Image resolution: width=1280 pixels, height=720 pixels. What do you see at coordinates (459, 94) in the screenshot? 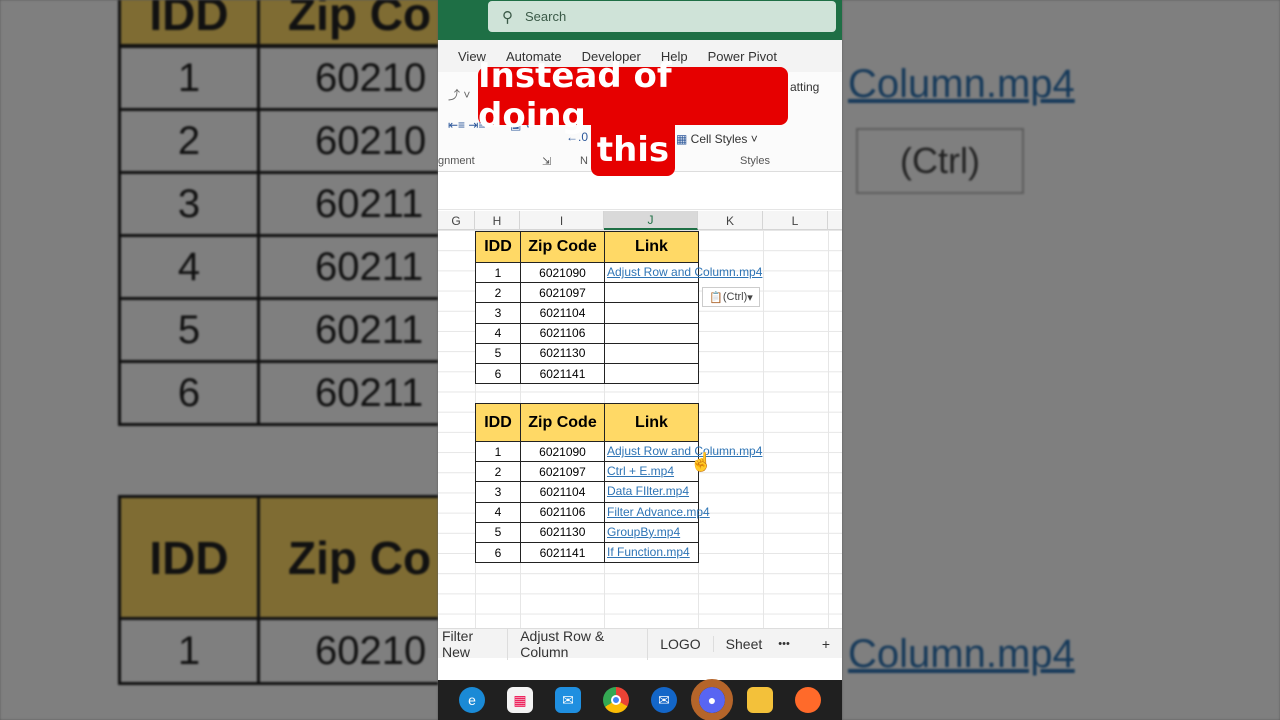
I see `orientation-icon: ⤴ ˅` at bounding box center [459, 94].